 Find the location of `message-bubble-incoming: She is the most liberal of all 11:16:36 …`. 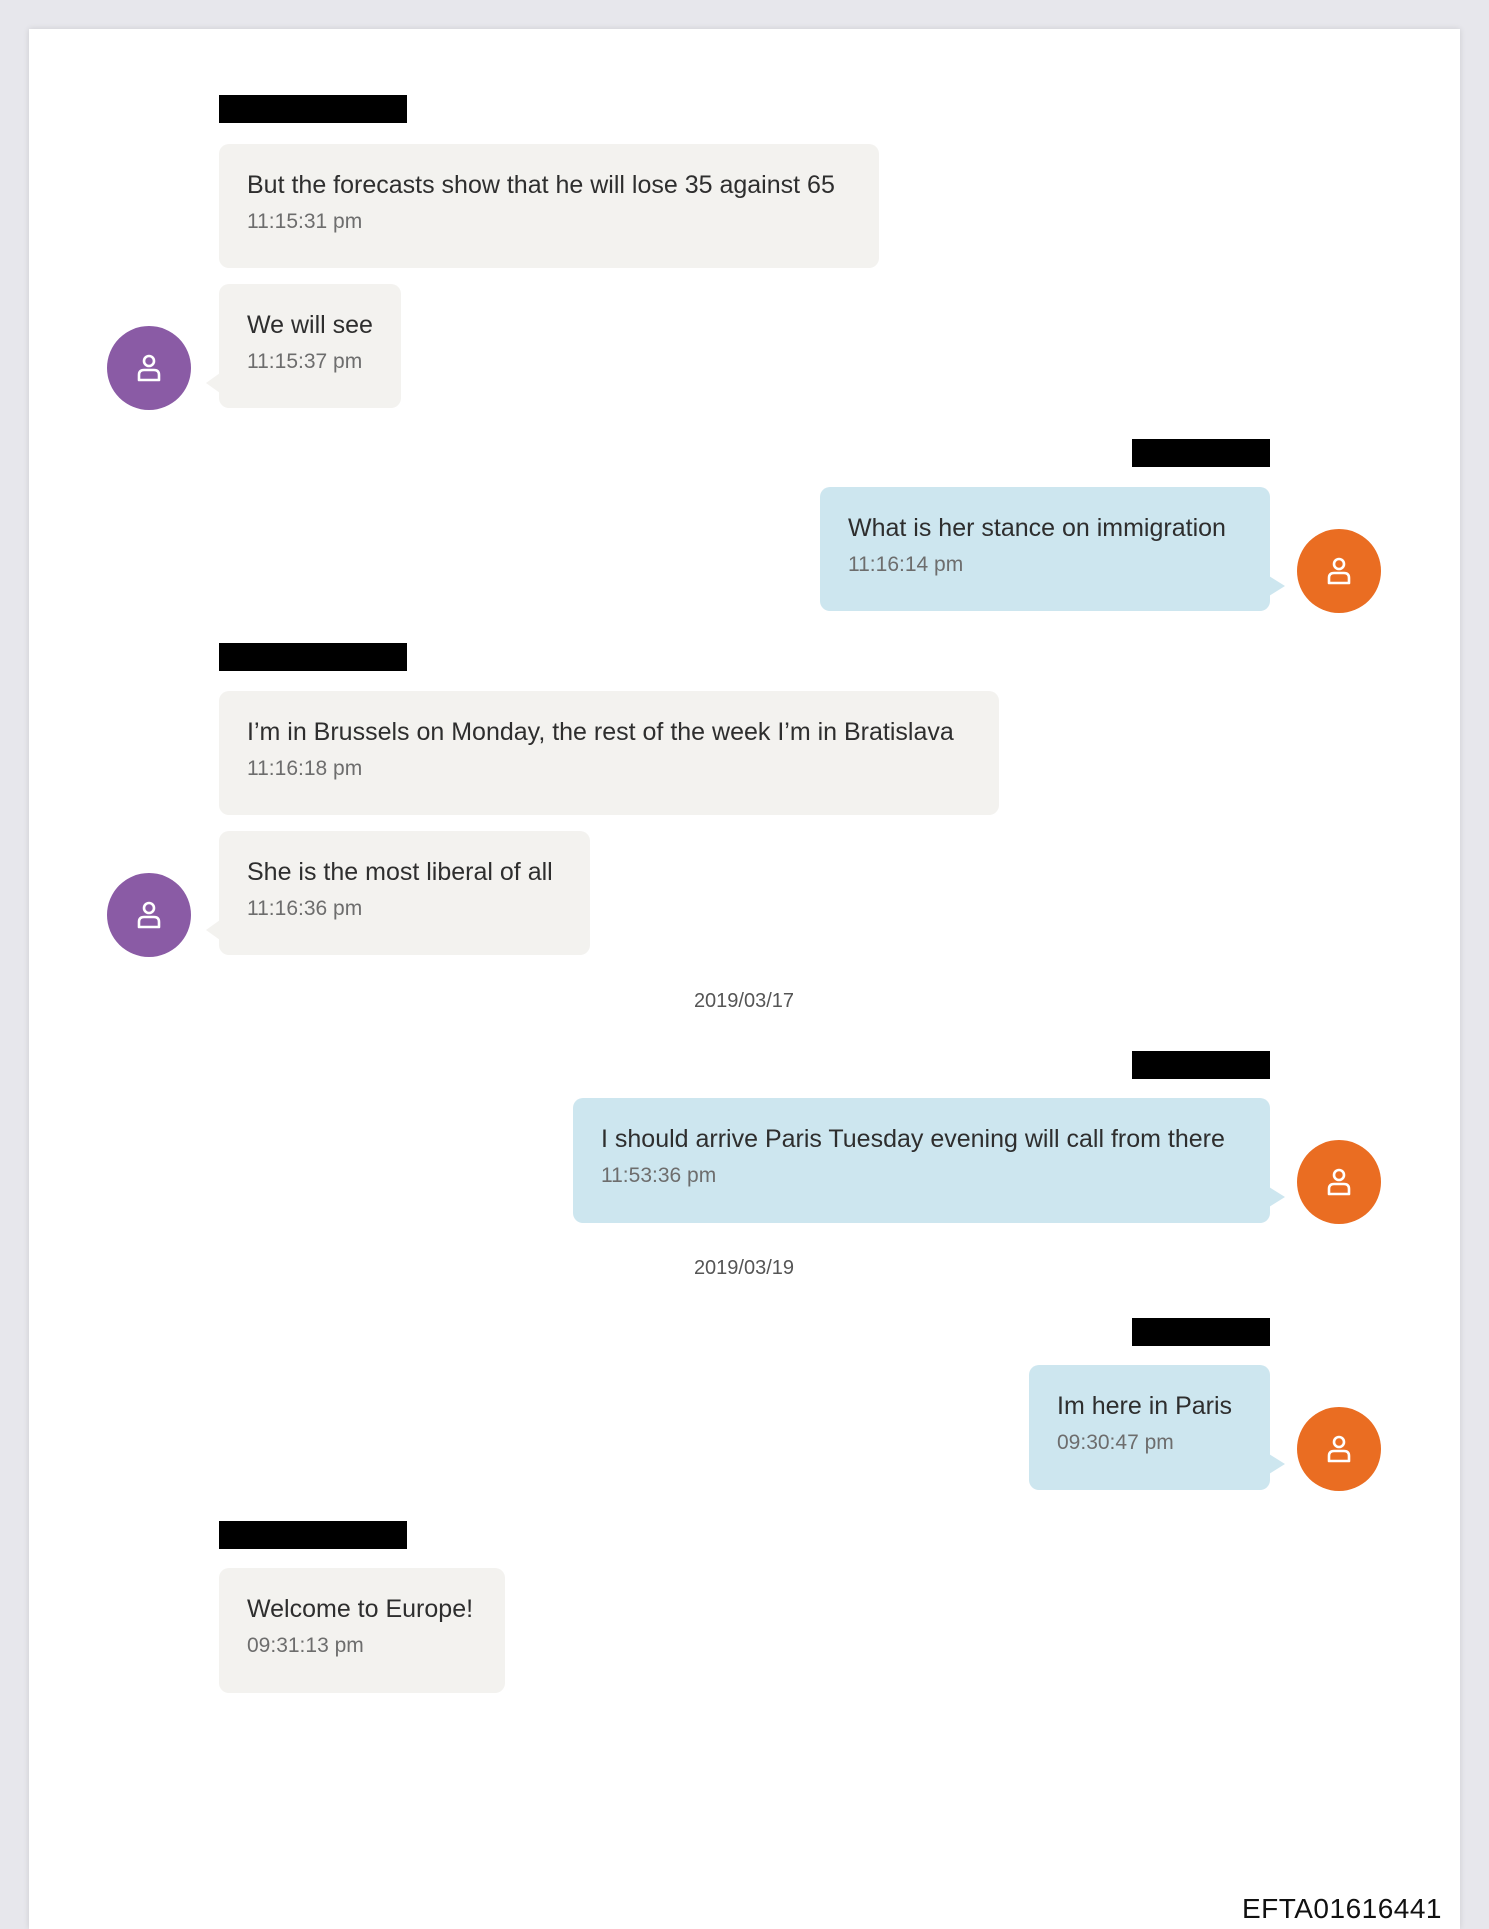

message-bubble-incoming: She is the most liberal of all 11:16:36 … is located at coordinates (404, 893).